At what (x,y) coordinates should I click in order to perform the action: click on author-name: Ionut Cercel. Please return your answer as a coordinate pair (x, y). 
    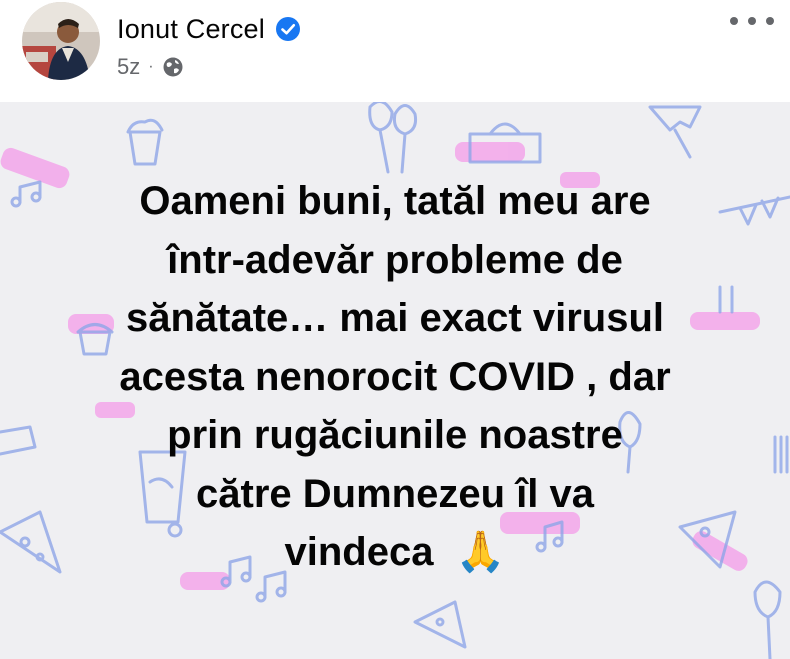
    Looking at the image, I should click on (191, 29).